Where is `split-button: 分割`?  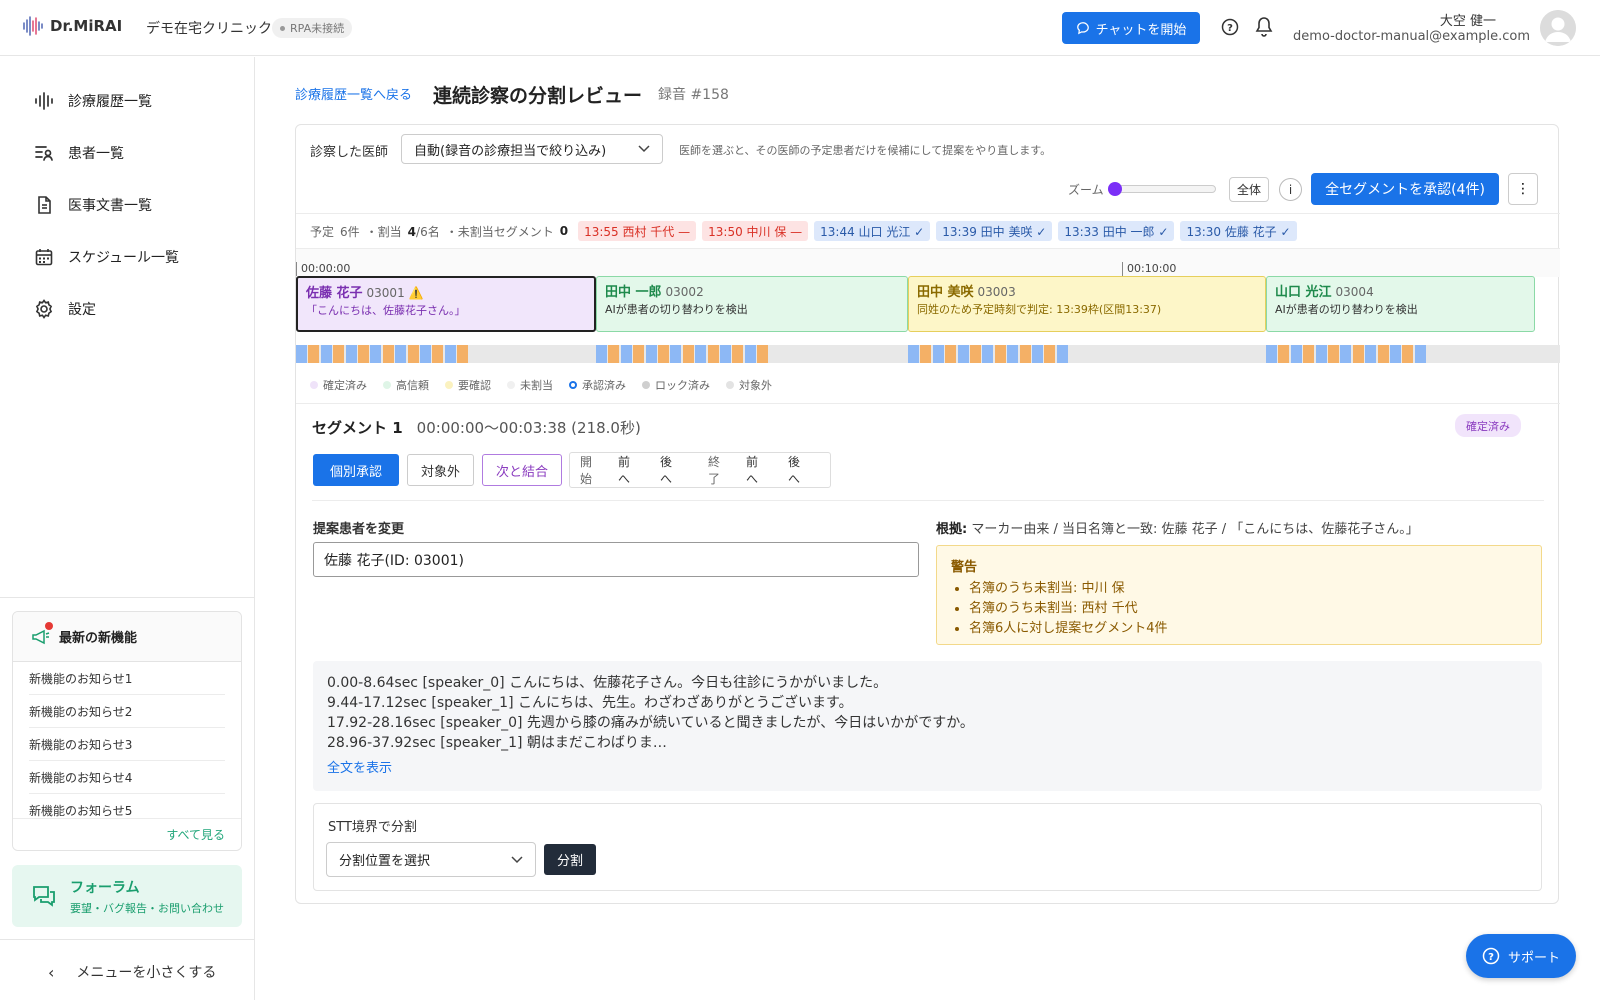
split-button: 分割 is located at coordinates (570, 859).